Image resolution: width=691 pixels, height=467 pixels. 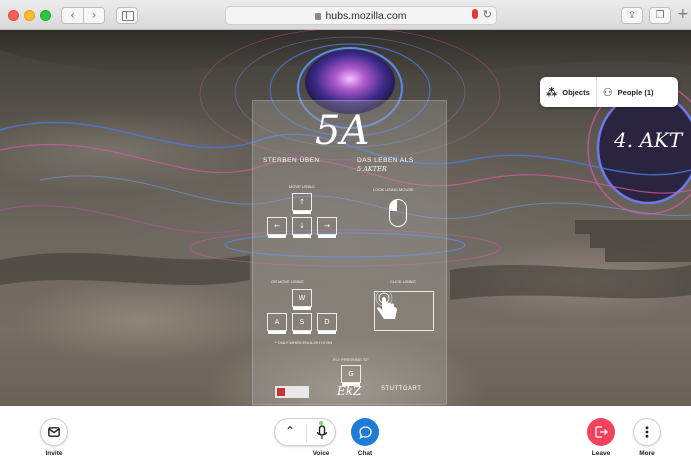 I want to click on arrow-up-key: ↑, so click(x=302, y=203).